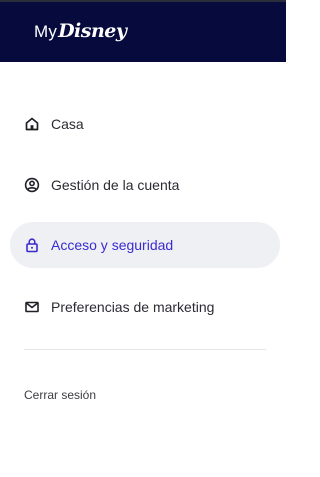  Describe the element at coordinates (115, 185) in the screenshot. I see `nav-item-label: Gestión de la cuenta` at that location.